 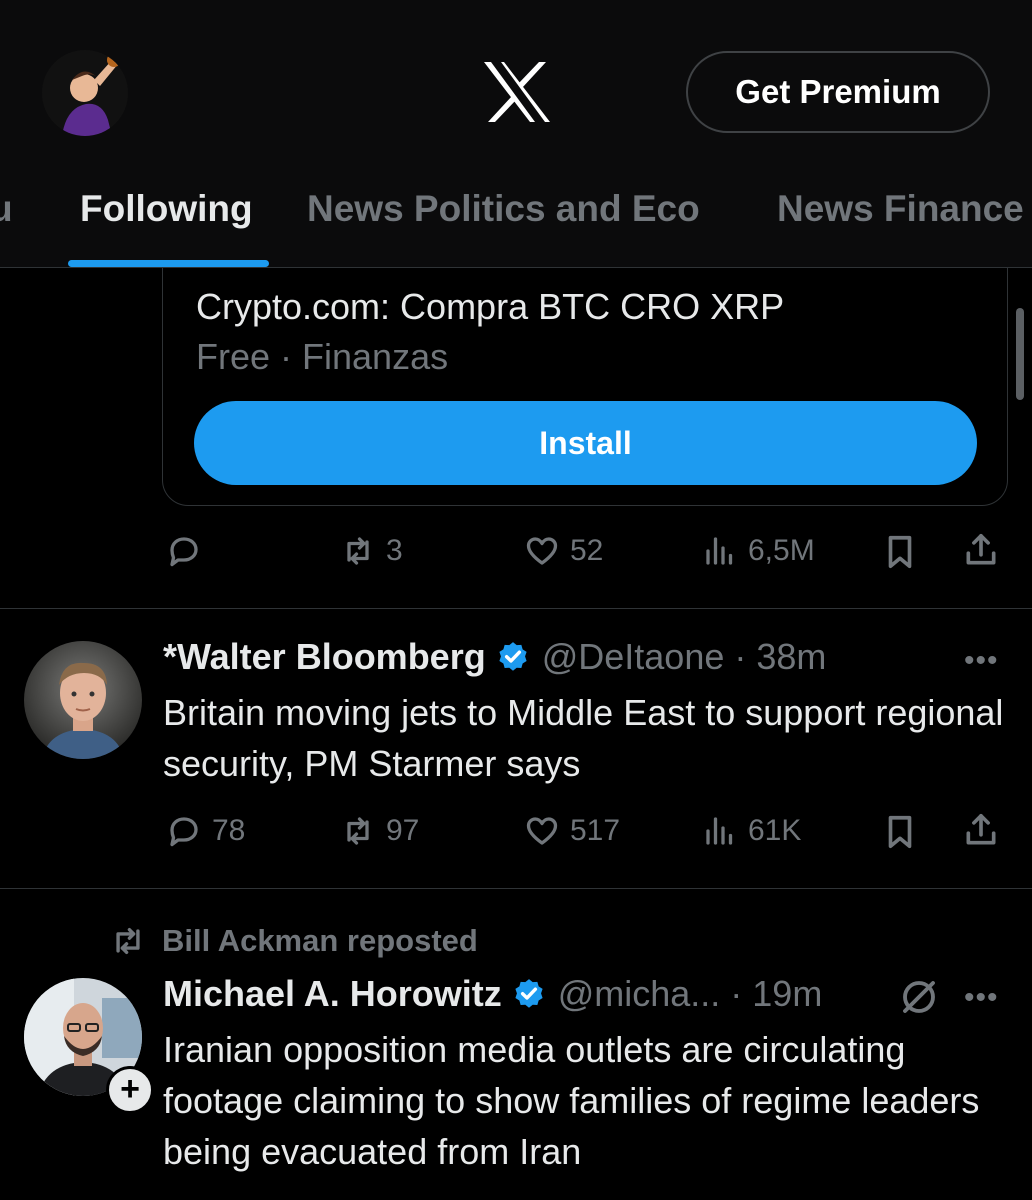 What do you see at coordinates (684, 657) in the screenshot?
I see `handle-and-time: @DeItaone · 38m` at bounding box center [684, 657].